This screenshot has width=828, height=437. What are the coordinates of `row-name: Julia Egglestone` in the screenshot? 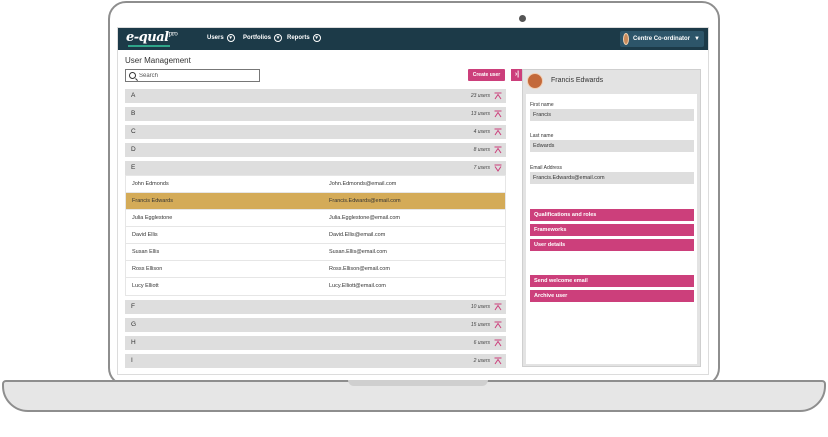 It's located at (152, 218).